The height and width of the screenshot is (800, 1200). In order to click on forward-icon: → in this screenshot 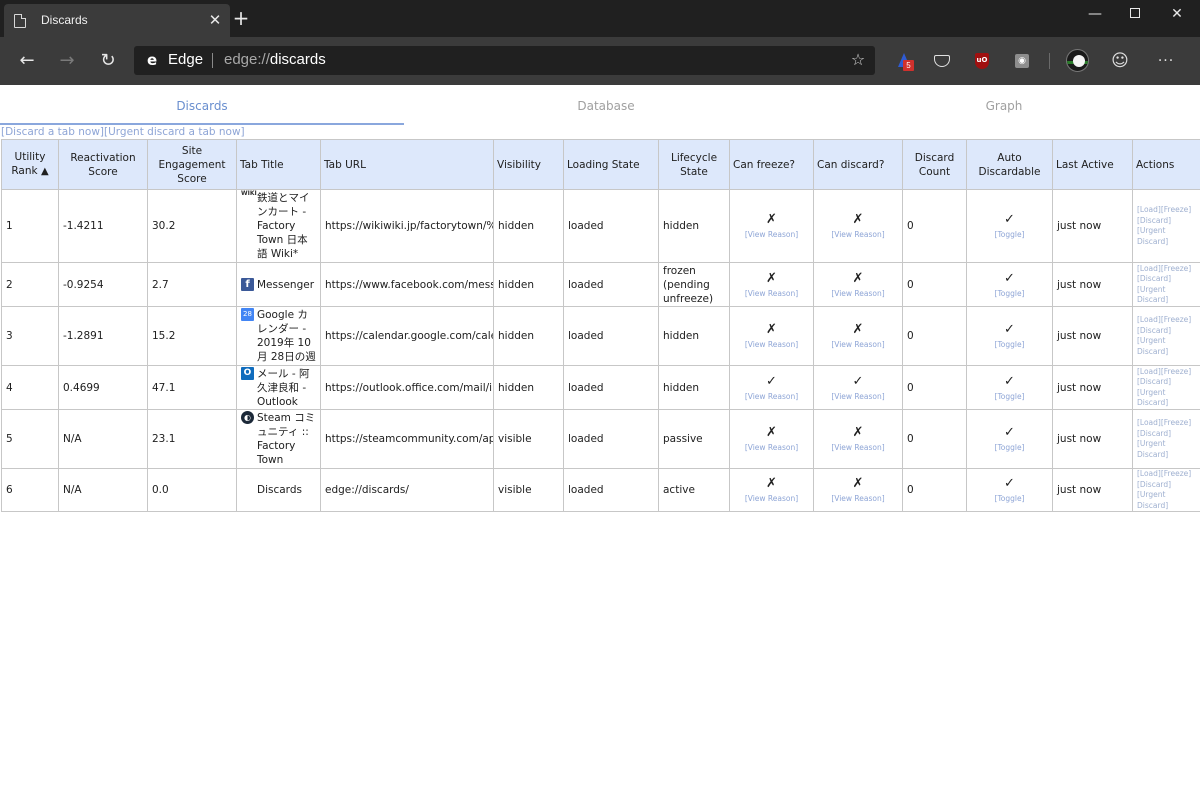, I will do `click(67, 61)`.